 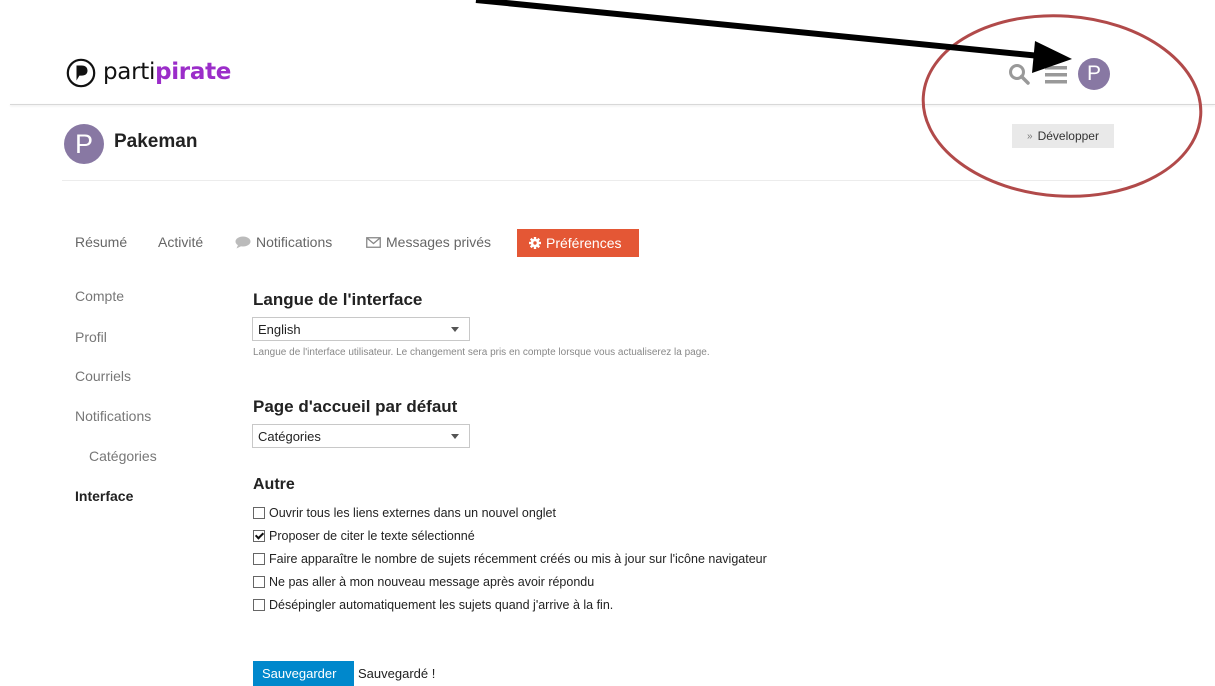 What do you see at coordinates (361, 436) in the screenshot?
I see `default-home-select: Catégories` at bounding box center [361, 436].